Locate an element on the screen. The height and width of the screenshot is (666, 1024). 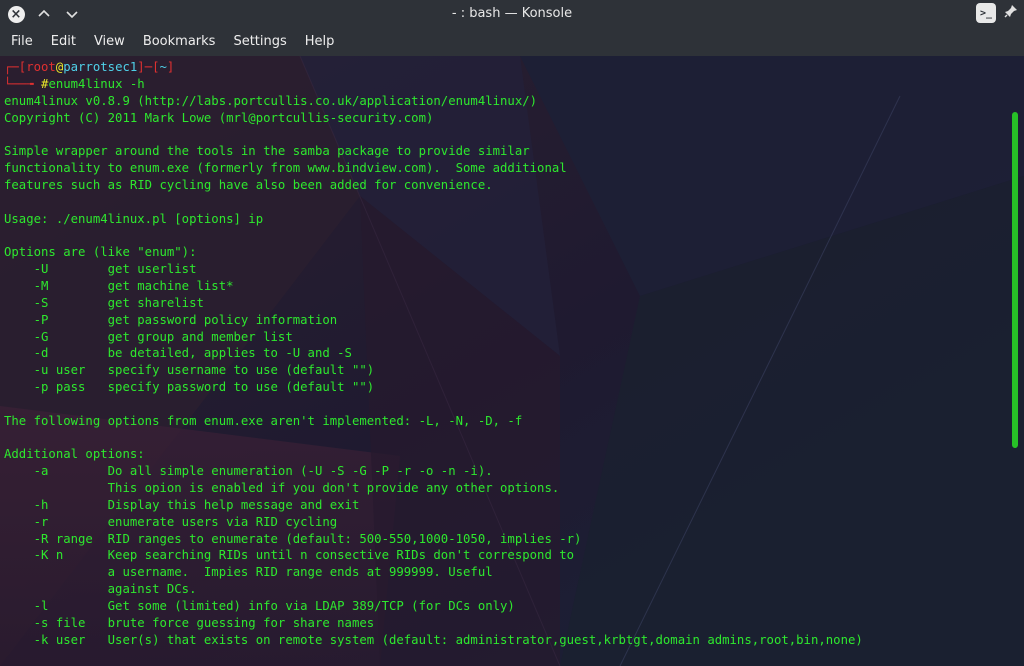
output-line: -h Display this help message and exit is located at coordinates (182, 504).